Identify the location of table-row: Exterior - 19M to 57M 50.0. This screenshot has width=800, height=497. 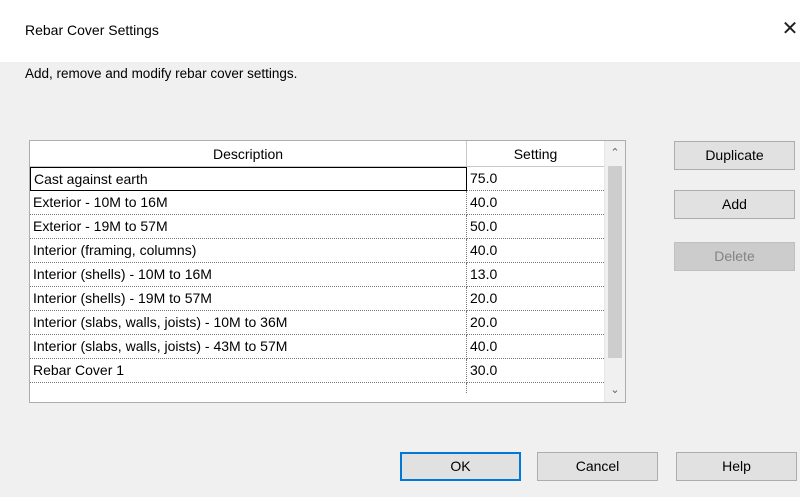
(317, 227).